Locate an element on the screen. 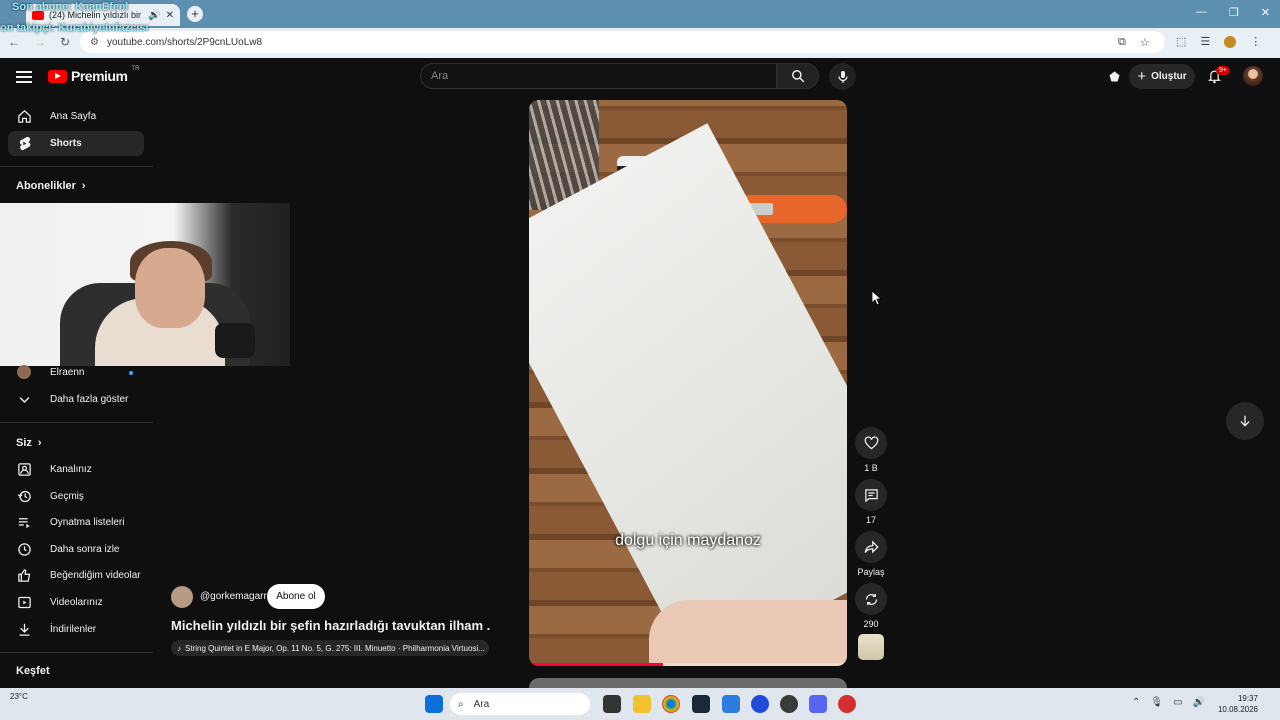 This screenshot has height=720, width=1280. create-button: + Oluştur is located at coordinates (1162, 76).